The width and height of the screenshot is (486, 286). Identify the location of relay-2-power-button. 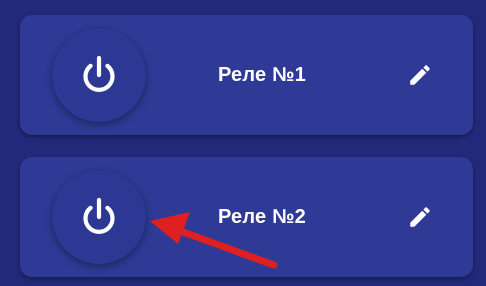
(99, 217).